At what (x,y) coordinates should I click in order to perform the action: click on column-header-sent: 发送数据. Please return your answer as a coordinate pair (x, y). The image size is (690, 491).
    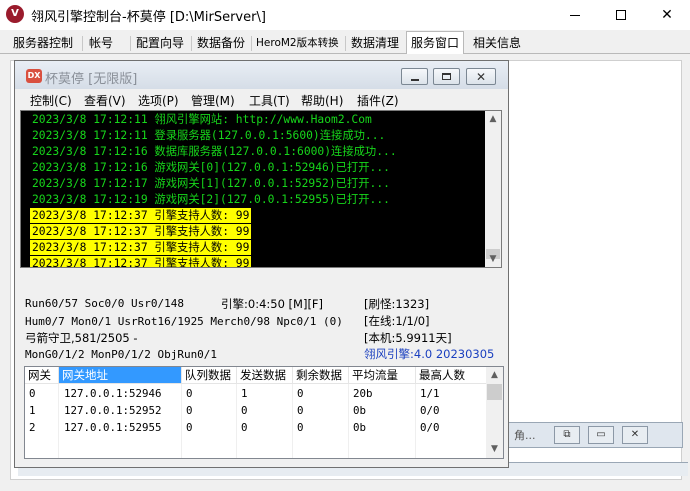
    Looking at the image, I should click on (265, 375).